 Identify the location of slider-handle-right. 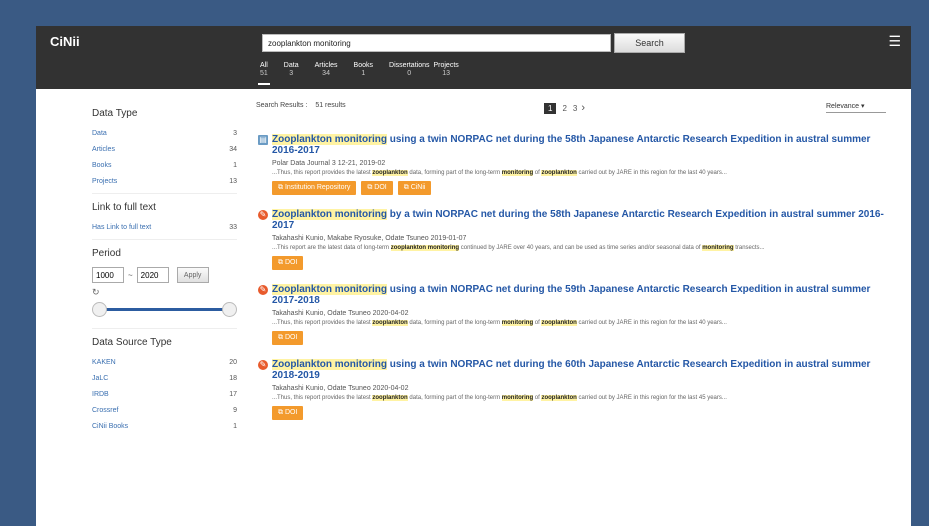
(229, 309).